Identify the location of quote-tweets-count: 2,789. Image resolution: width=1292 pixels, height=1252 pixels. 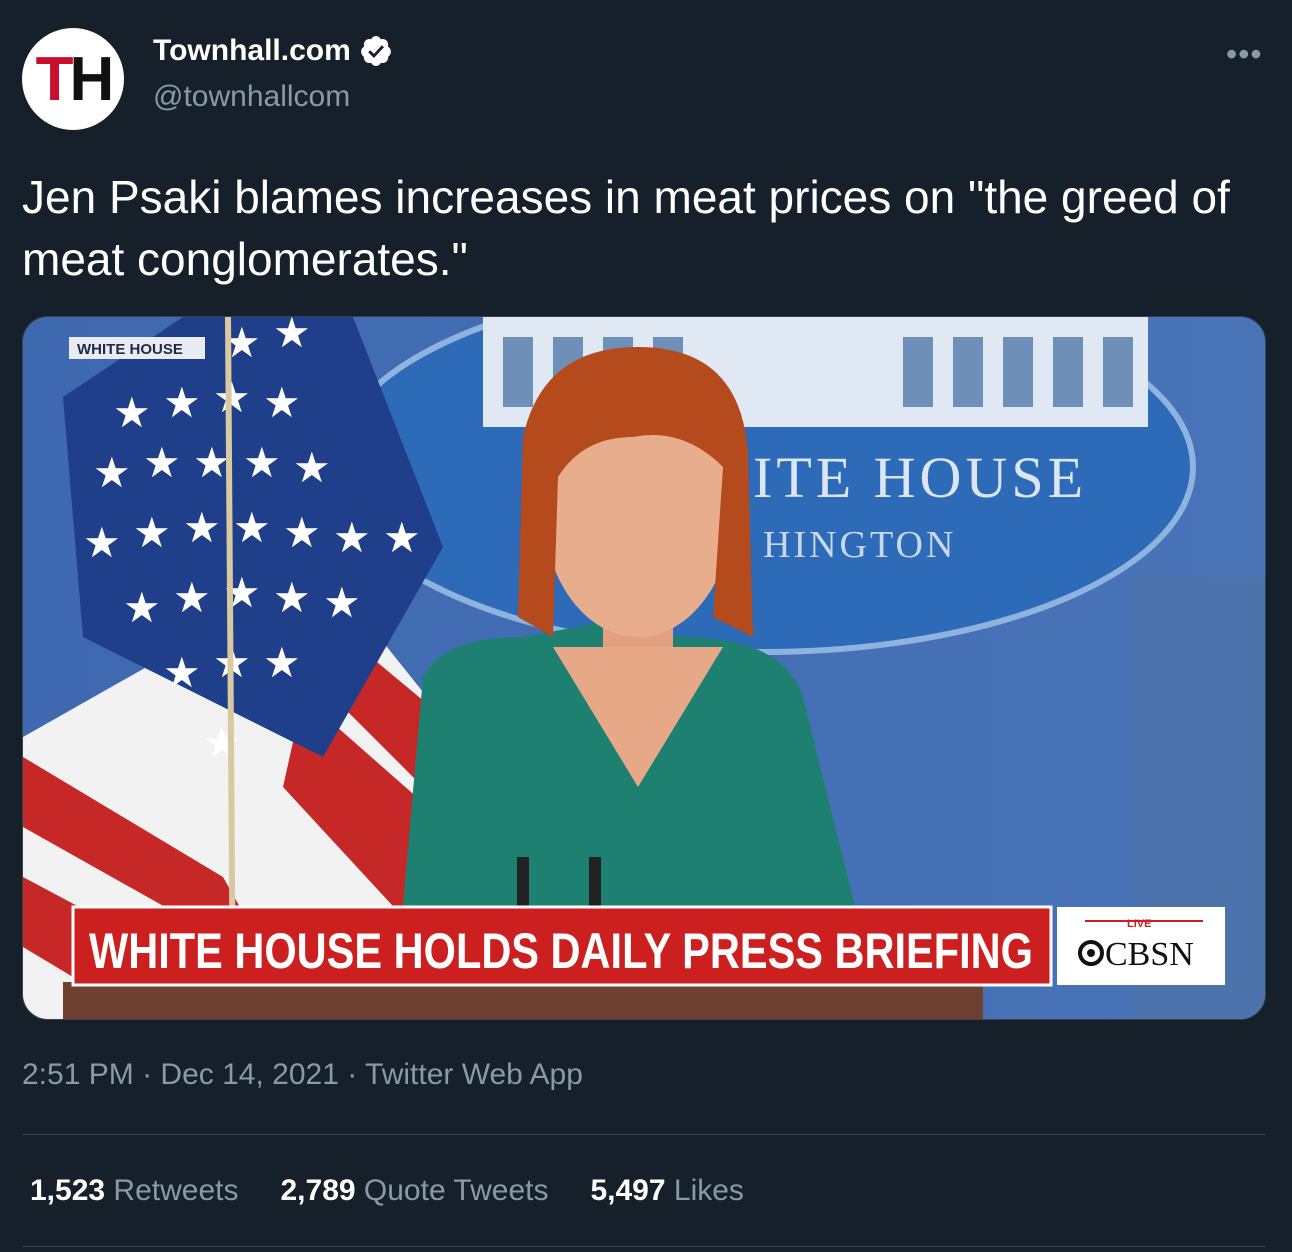
(318, 1190).